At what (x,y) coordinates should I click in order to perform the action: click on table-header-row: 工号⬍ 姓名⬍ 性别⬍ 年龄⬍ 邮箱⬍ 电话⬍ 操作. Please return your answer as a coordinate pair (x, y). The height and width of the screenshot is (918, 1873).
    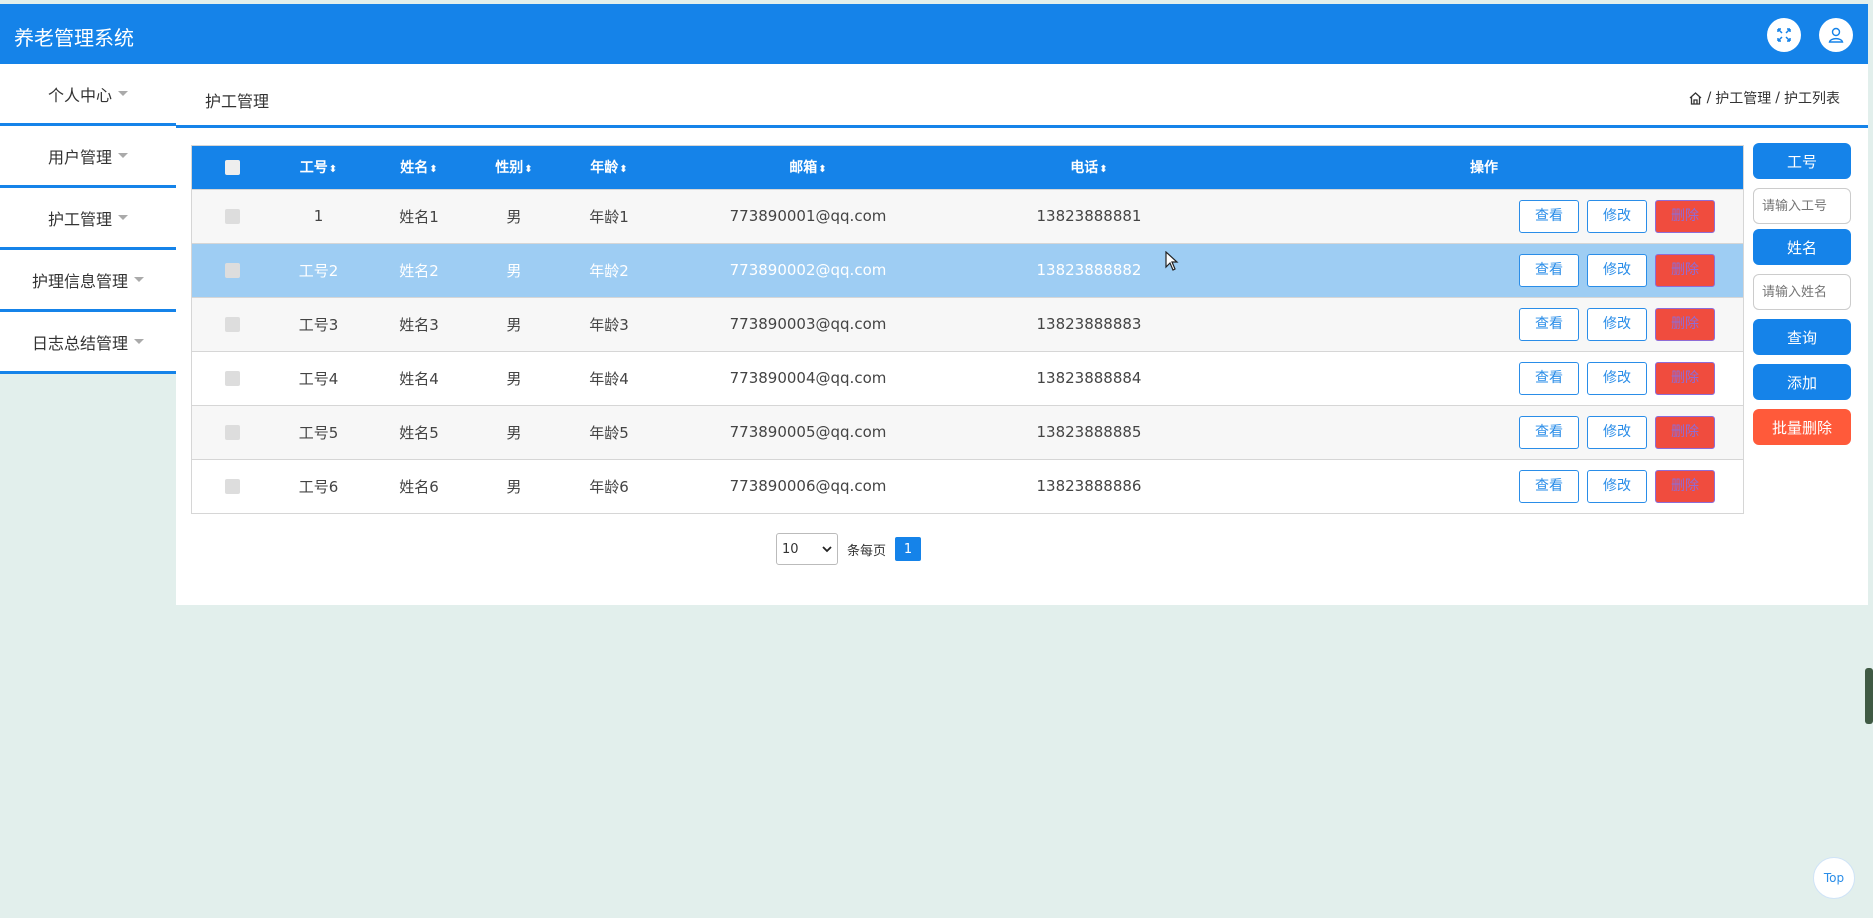
    Looking at the image, I should click on (967, 167).